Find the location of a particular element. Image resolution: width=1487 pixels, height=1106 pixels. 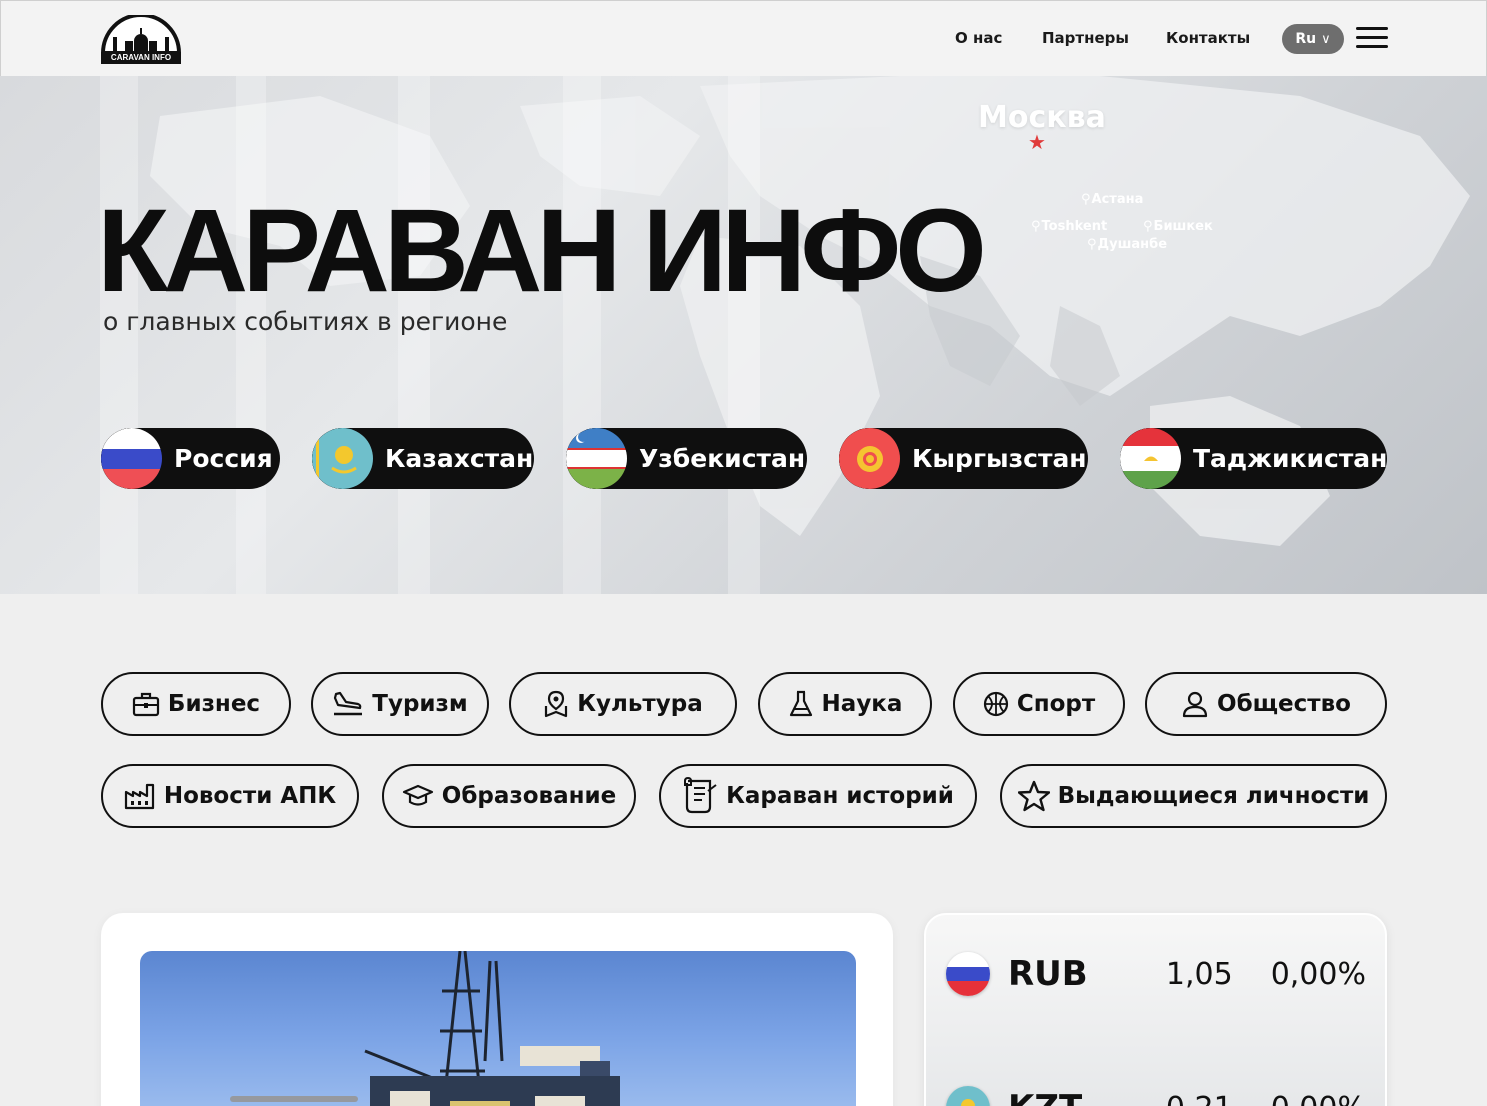

currency-row-kzt: KZT 0,21 0,00% is located at coordinates (1156, 1095).